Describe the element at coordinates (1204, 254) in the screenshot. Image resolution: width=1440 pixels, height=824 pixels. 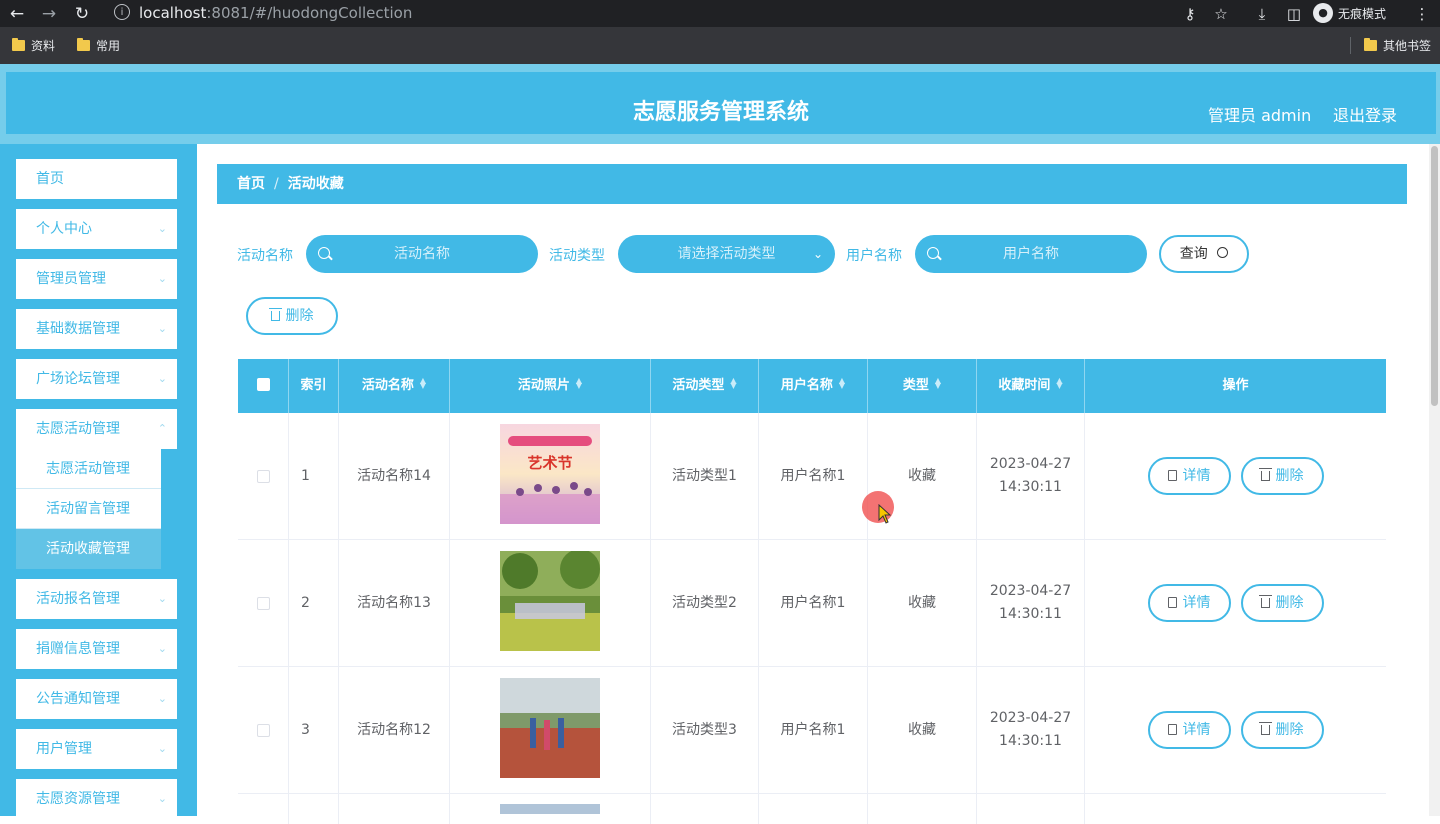
I see `query-button: 查询` at that location.